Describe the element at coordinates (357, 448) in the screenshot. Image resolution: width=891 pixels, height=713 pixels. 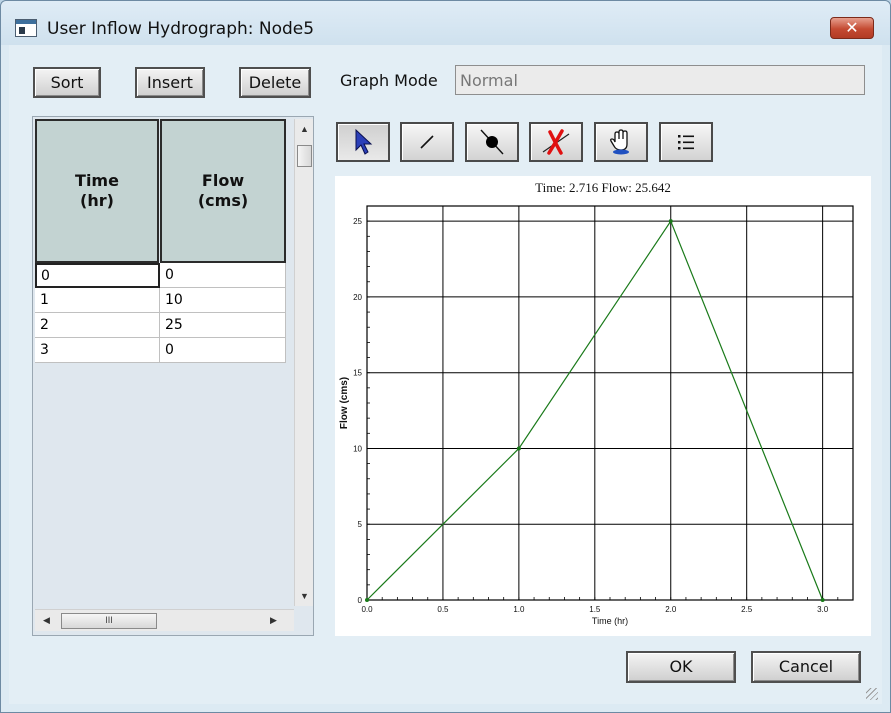
I see `y-tick-label: 10` at that location.